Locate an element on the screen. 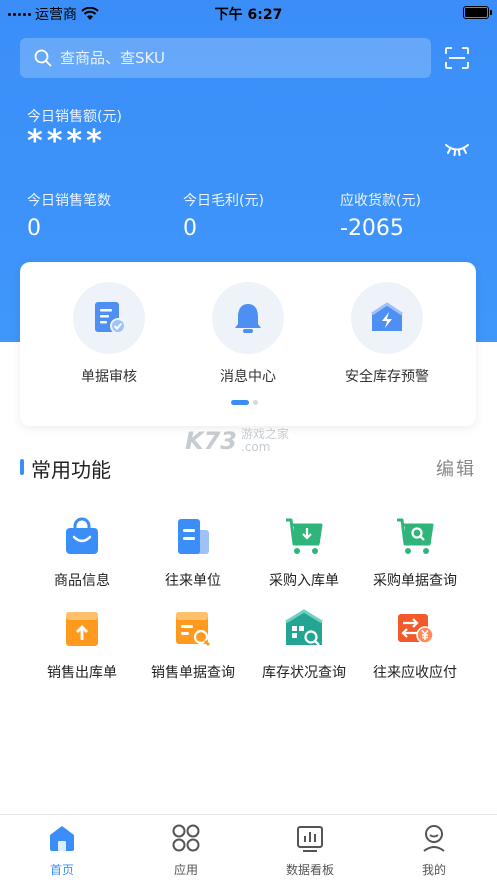  stat-label: 今日销售笔数 is located at coordinates (69, 201).